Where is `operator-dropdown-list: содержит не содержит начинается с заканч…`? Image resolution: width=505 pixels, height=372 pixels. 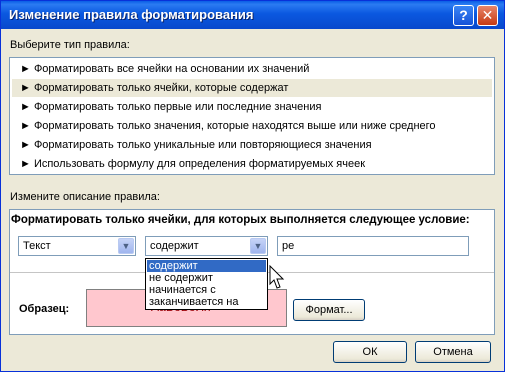
operator-dropdown-list: содержит не содержит начинается с заканч… is located at coordinates (206, 284).